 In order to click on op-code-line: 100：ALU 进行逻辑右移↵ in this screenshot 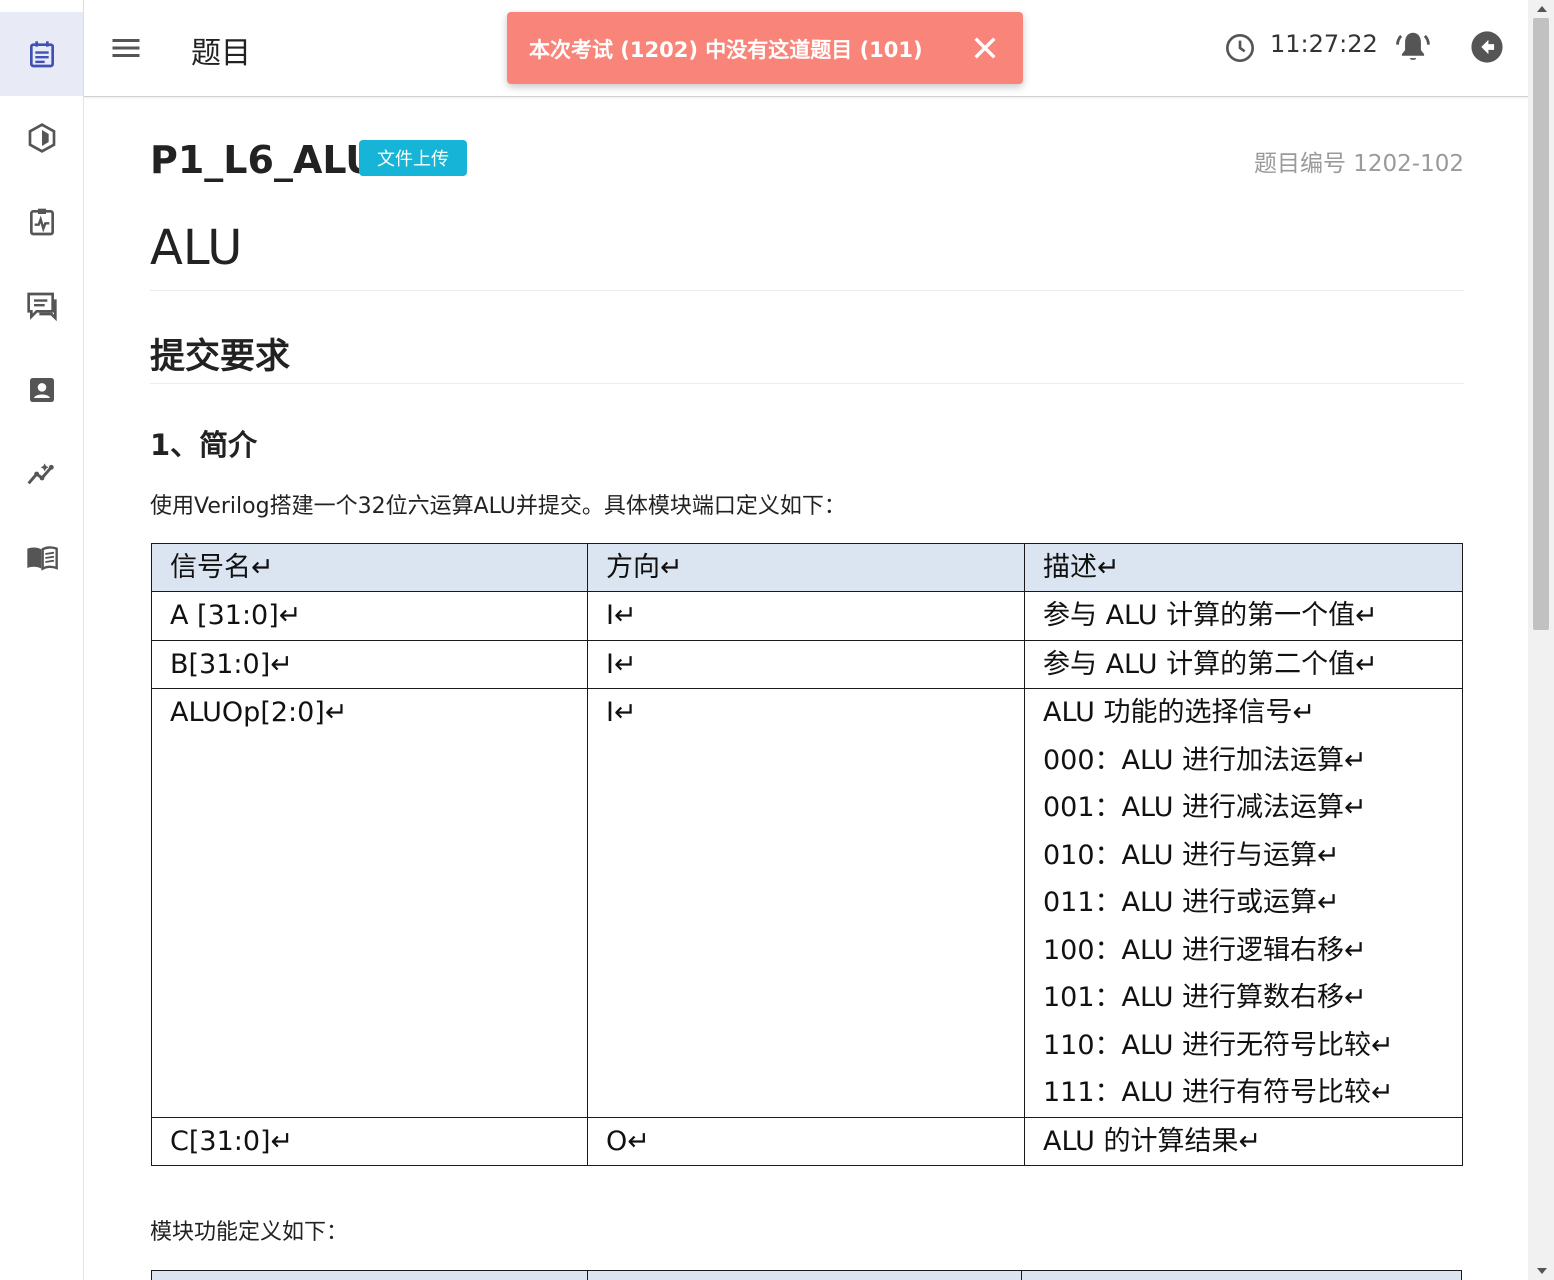, I will do `click(1205, 950)`.